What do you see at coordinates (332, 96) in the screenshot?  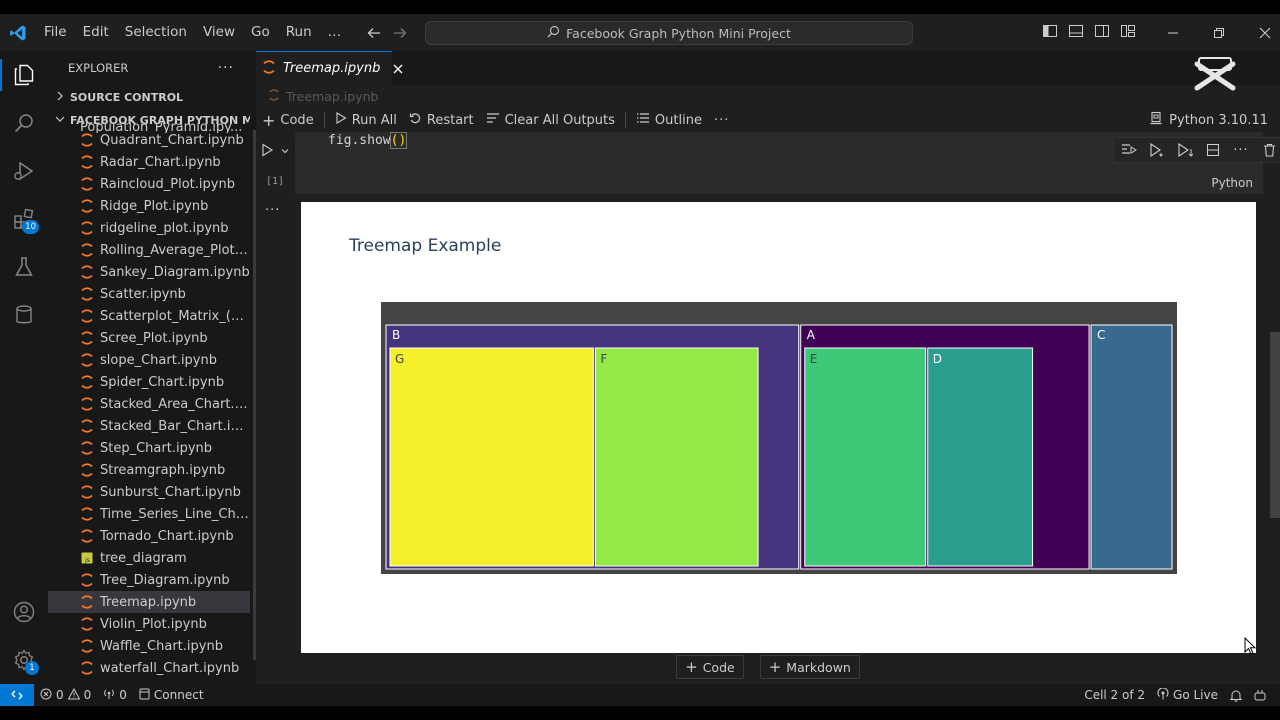 I see `breadcrumb-file: Treemap.ipynb` at bounding box center [332, 96].